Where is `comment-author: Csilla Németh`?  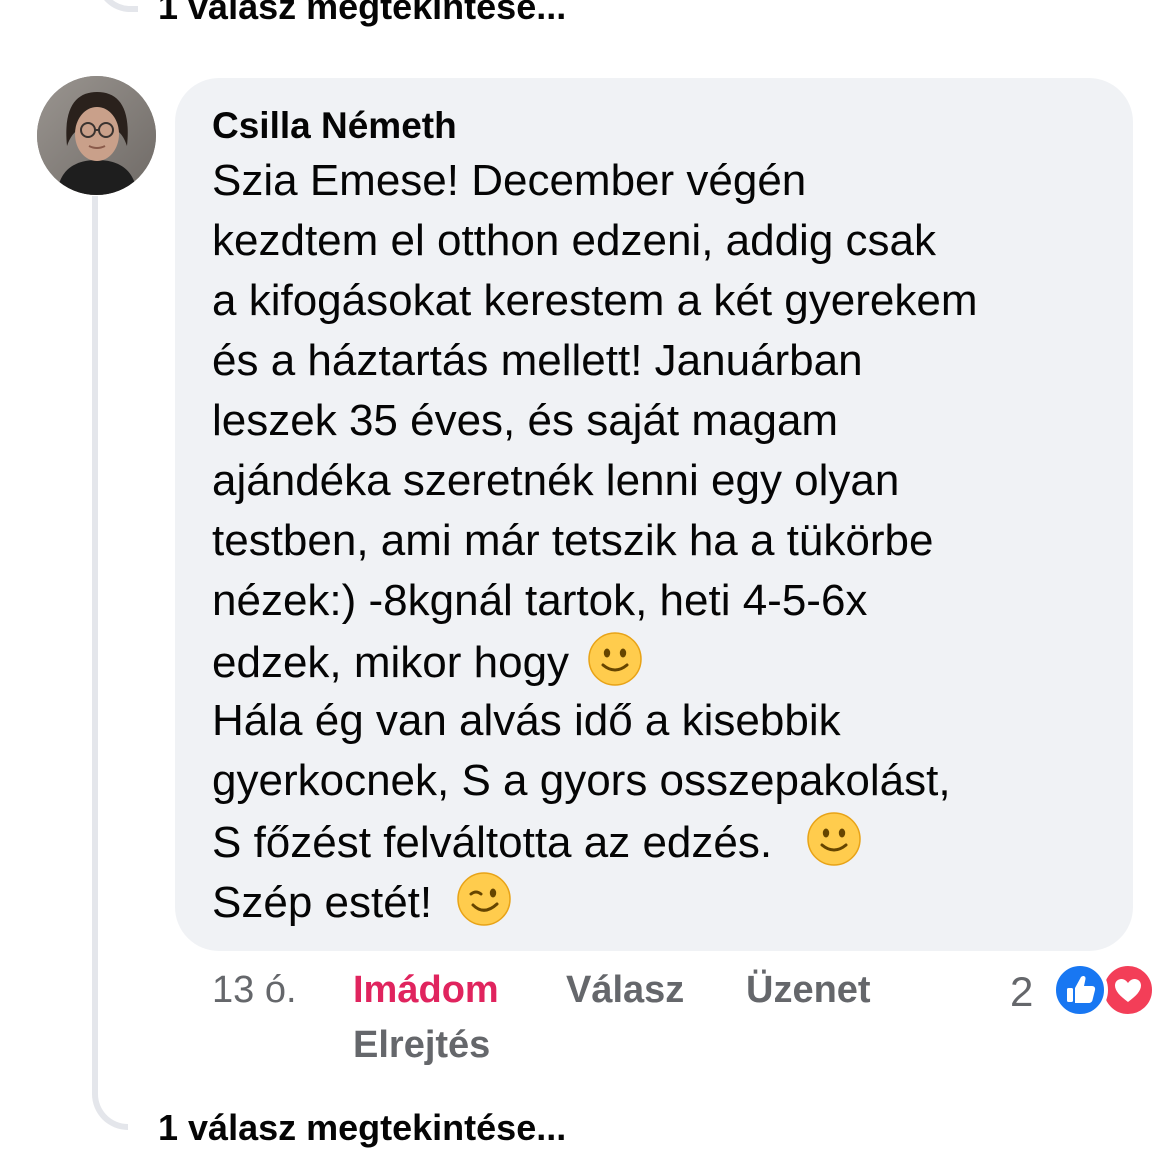
comment-author: Csilla Németh is located at coordinates (657, 126).